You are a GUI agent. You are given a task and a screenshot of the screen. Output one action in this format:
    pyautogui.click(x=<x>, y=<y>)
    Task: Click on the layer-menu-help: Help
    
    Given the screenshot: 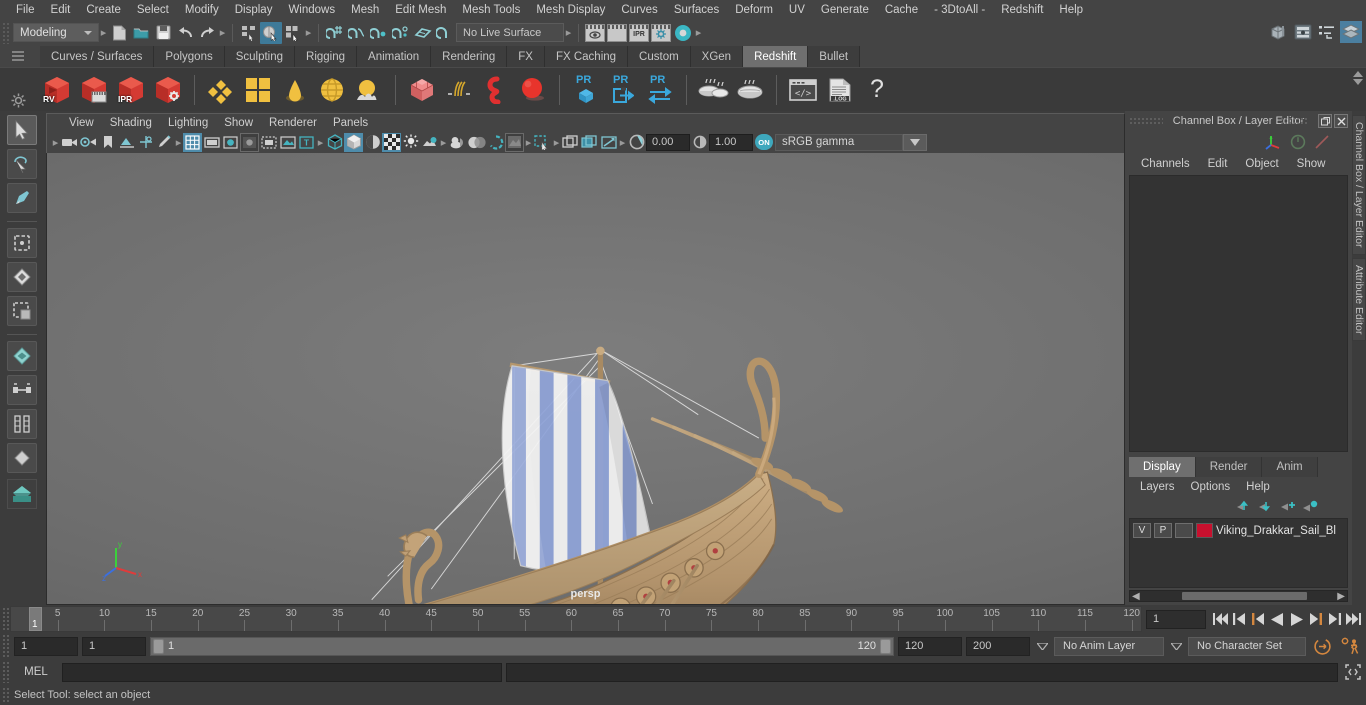 What is the action you would take?
    pyautogui.click(x=1258, y=487)
    